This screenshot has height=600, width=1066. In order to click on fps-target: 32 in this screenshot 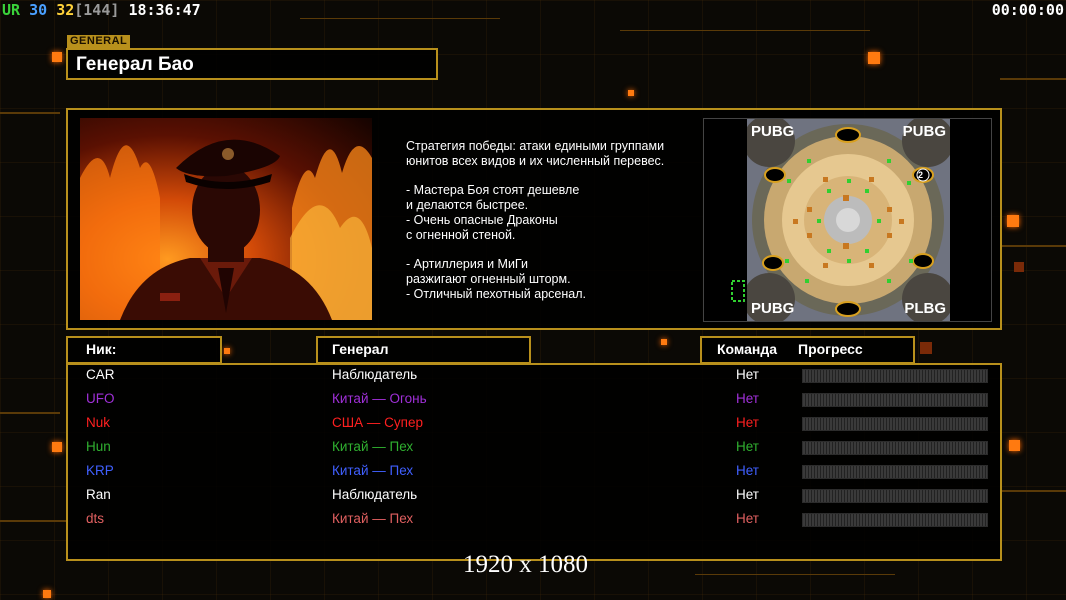, I will do `click(65, 10)`.